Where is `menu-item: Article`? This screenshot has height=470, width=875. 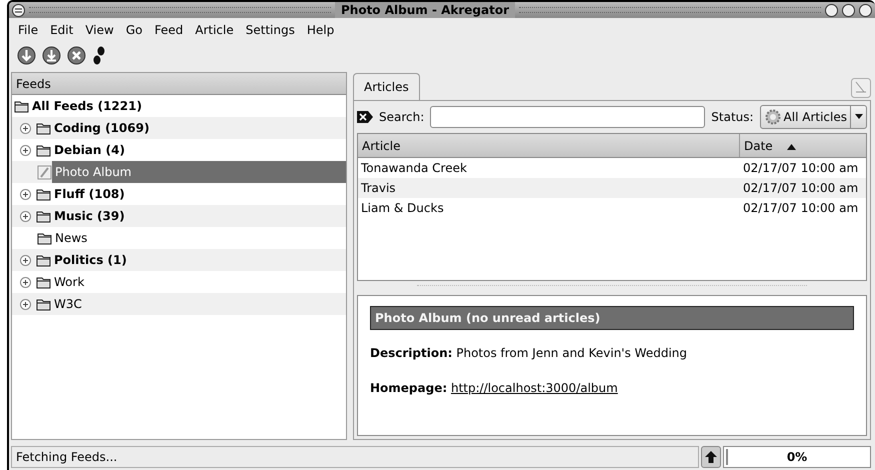 menu-item: Article is located at coordinates (214, 30).